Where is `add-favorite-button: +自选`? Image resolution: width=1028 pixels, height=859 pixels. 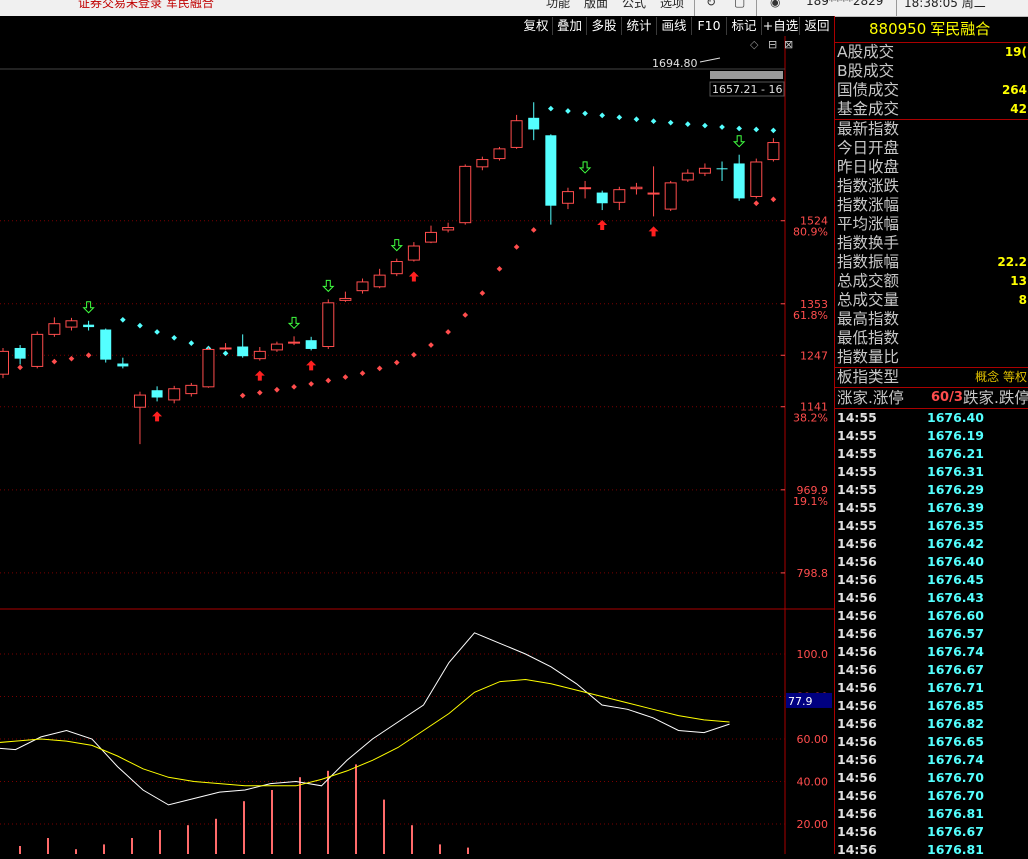 add-favorite-button: +自选 is located at coordinates (781, 26).